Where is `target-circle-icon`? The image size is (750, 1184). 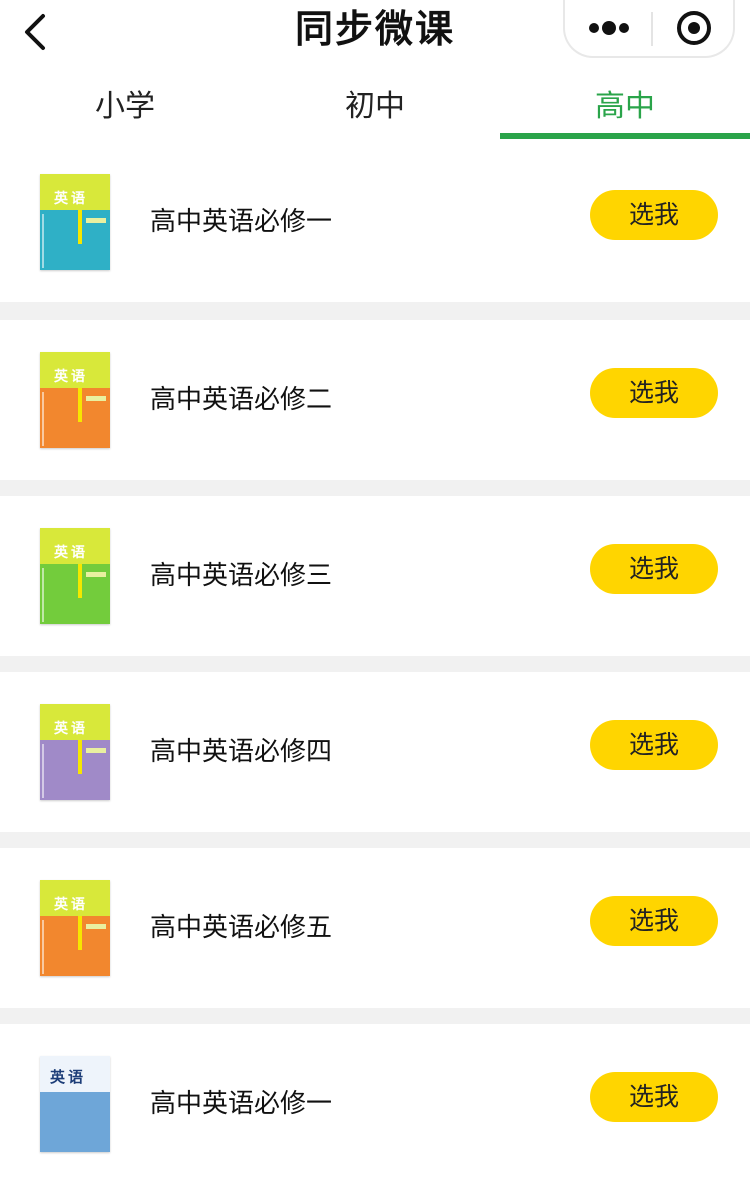 target-circle-icon is located at coordinates (694, 28).